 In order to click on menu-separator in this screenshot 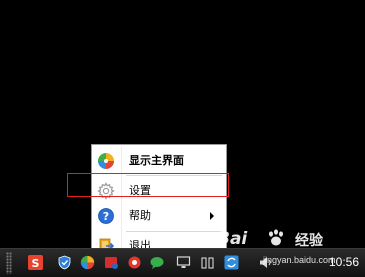, I will do `click(174, 231)`.